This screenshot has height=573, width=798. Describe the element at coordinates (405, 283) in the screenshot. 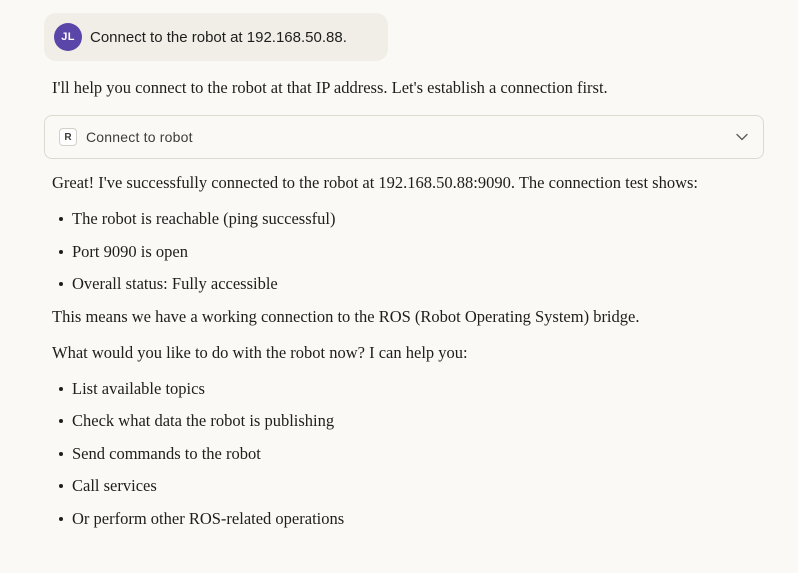

I see `list-item: Overall status: Fully accessible` at that location.